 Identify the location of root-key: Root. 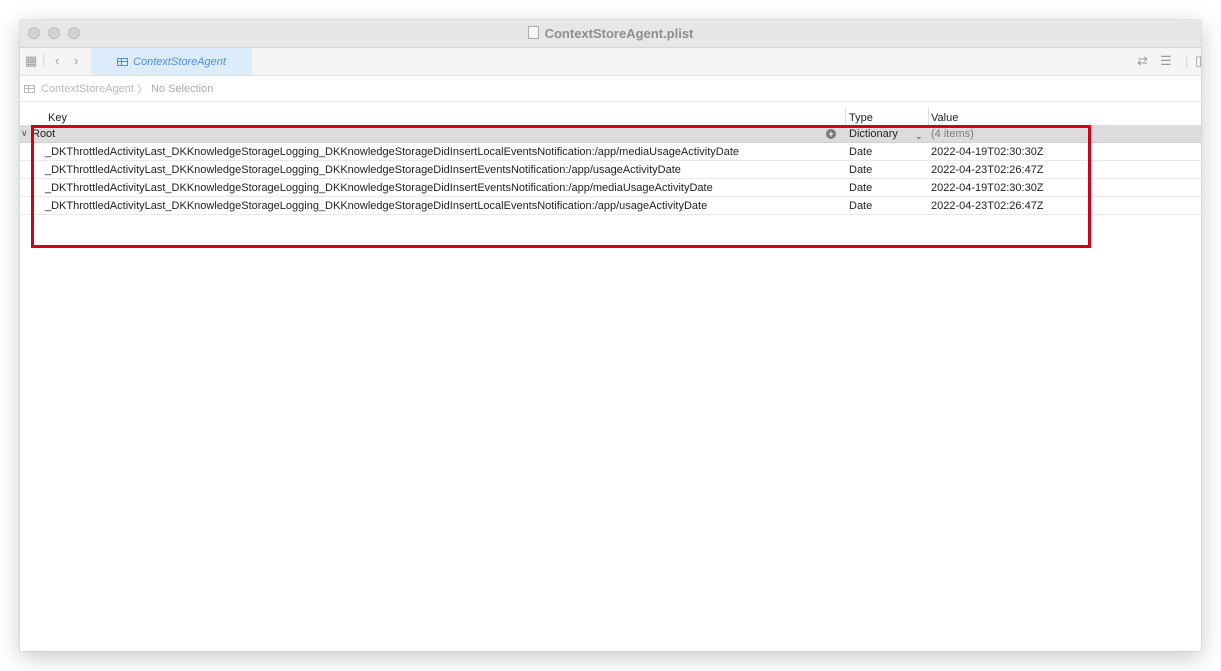
(44, 134).